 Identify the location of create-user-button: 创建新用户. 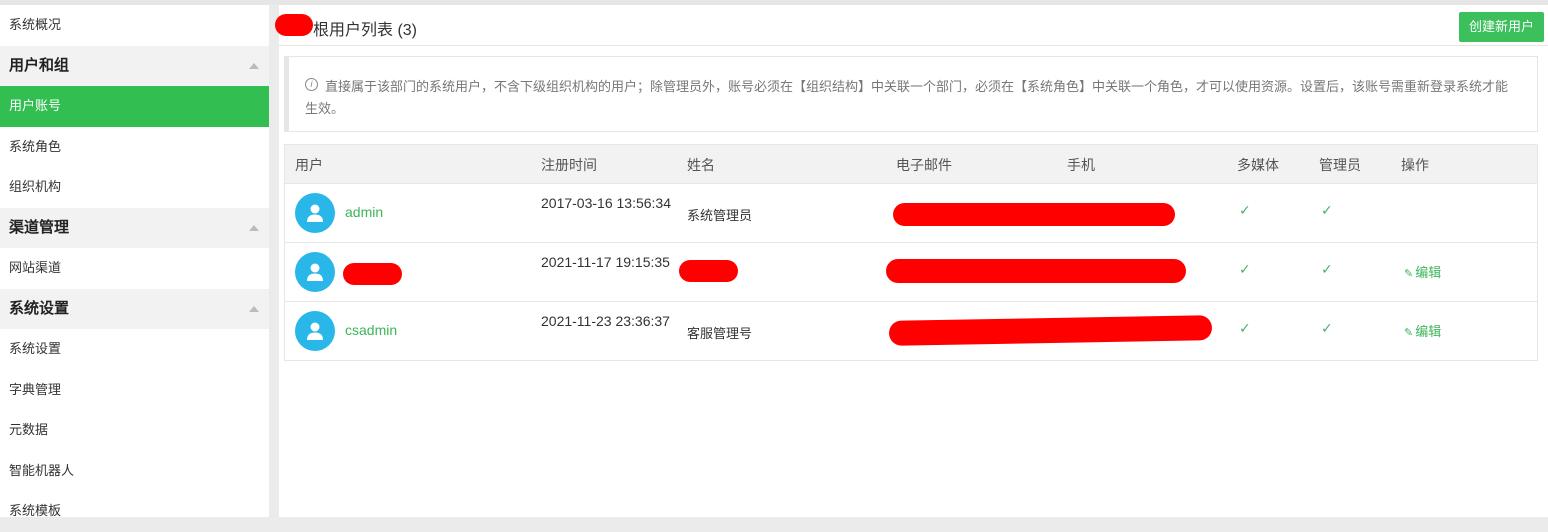
(1501, 27).